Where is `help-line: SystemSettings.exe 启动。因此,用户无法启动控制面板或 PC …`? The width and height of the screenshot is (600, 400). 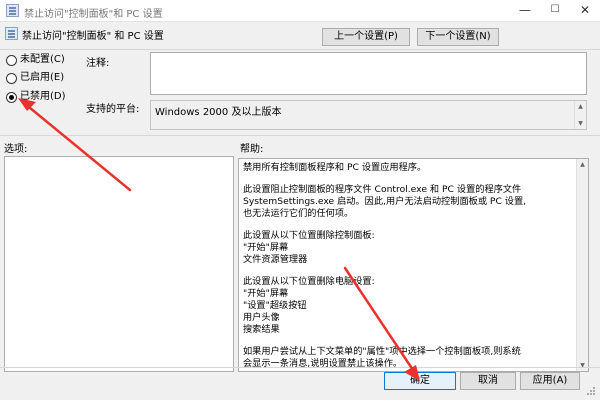
help-line: SystemSettings.exe 启动。因此,用户无法启动控制面板或 PC … is located at coordinates (385, 201).